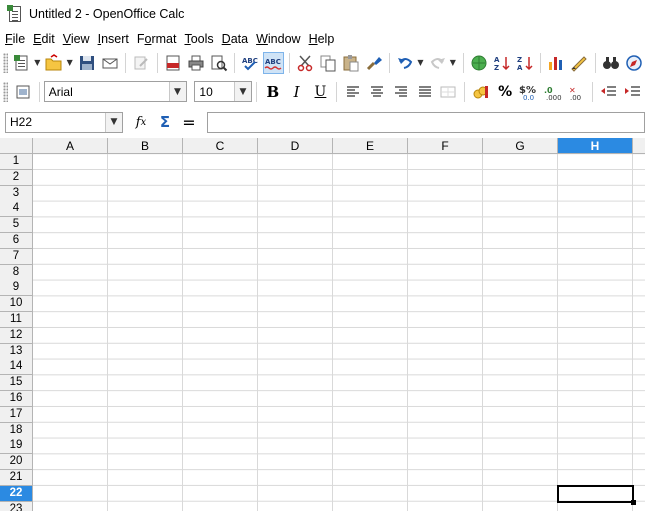 The width and height of the screenshot is (645, 511). I want to click on row-header-15: 15, so click(16, 383).